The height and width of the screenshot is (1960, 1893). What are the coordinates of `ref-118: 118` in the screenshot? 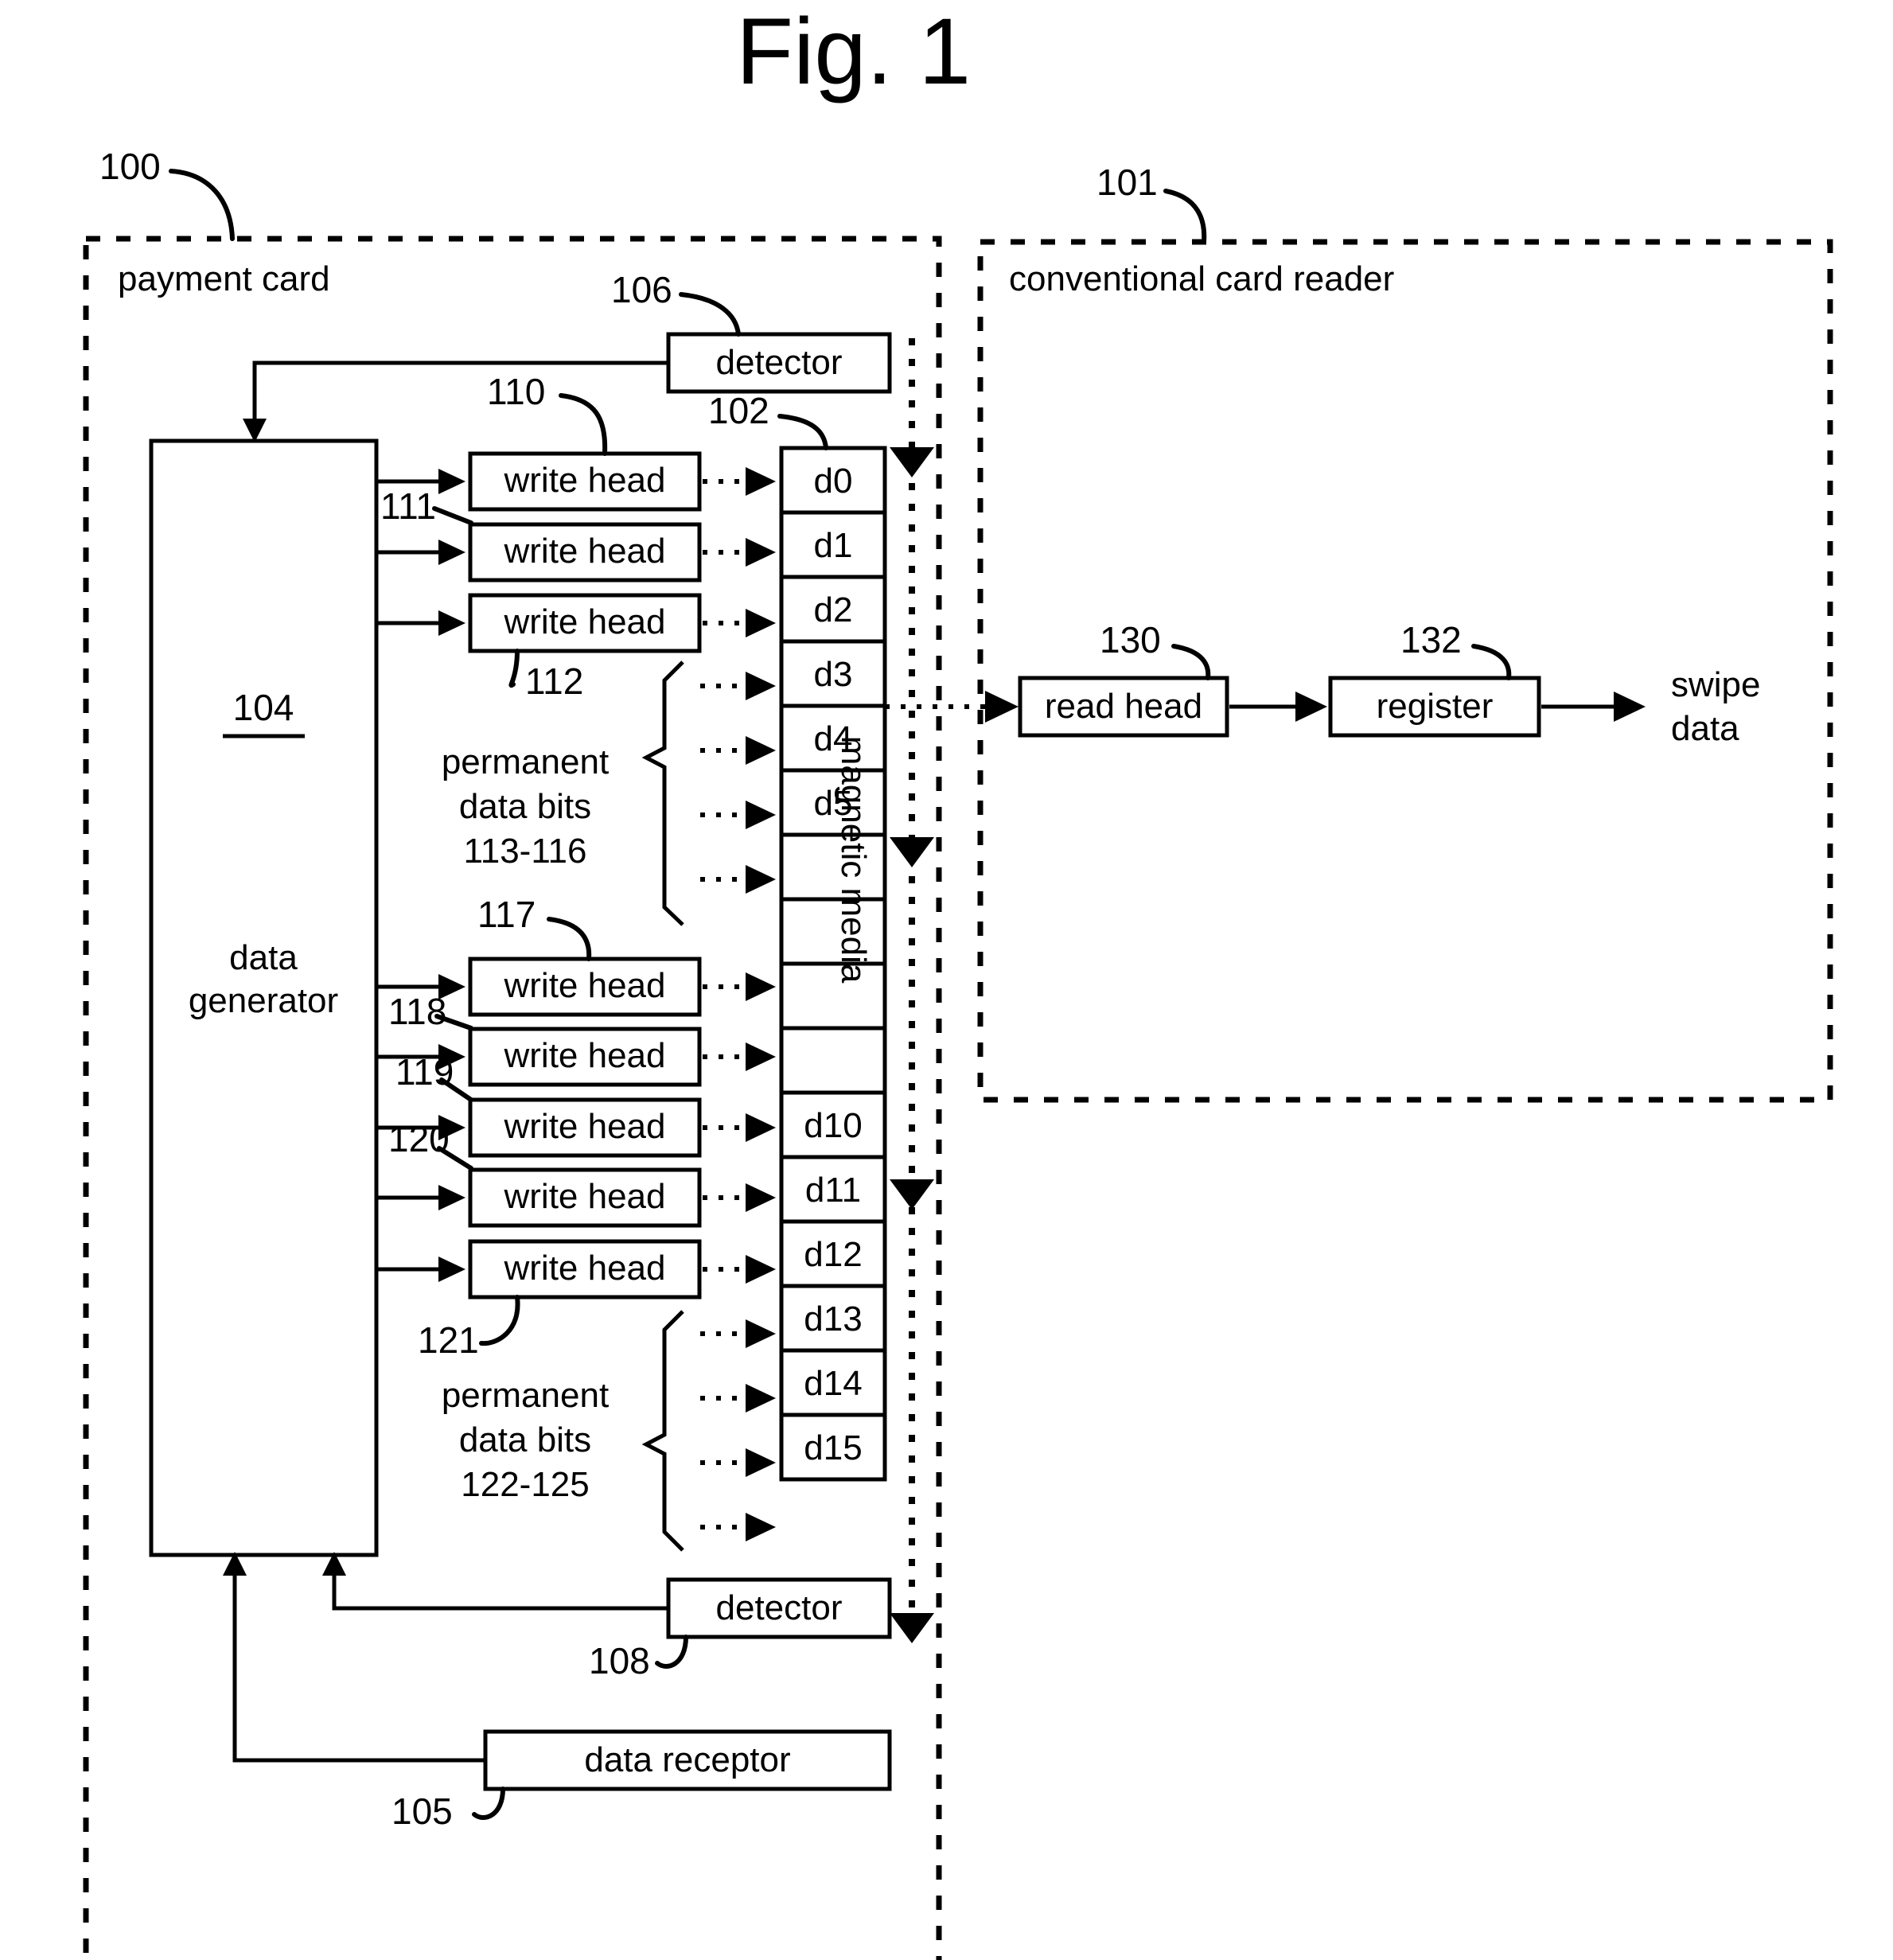 It's located at (417, 1011).